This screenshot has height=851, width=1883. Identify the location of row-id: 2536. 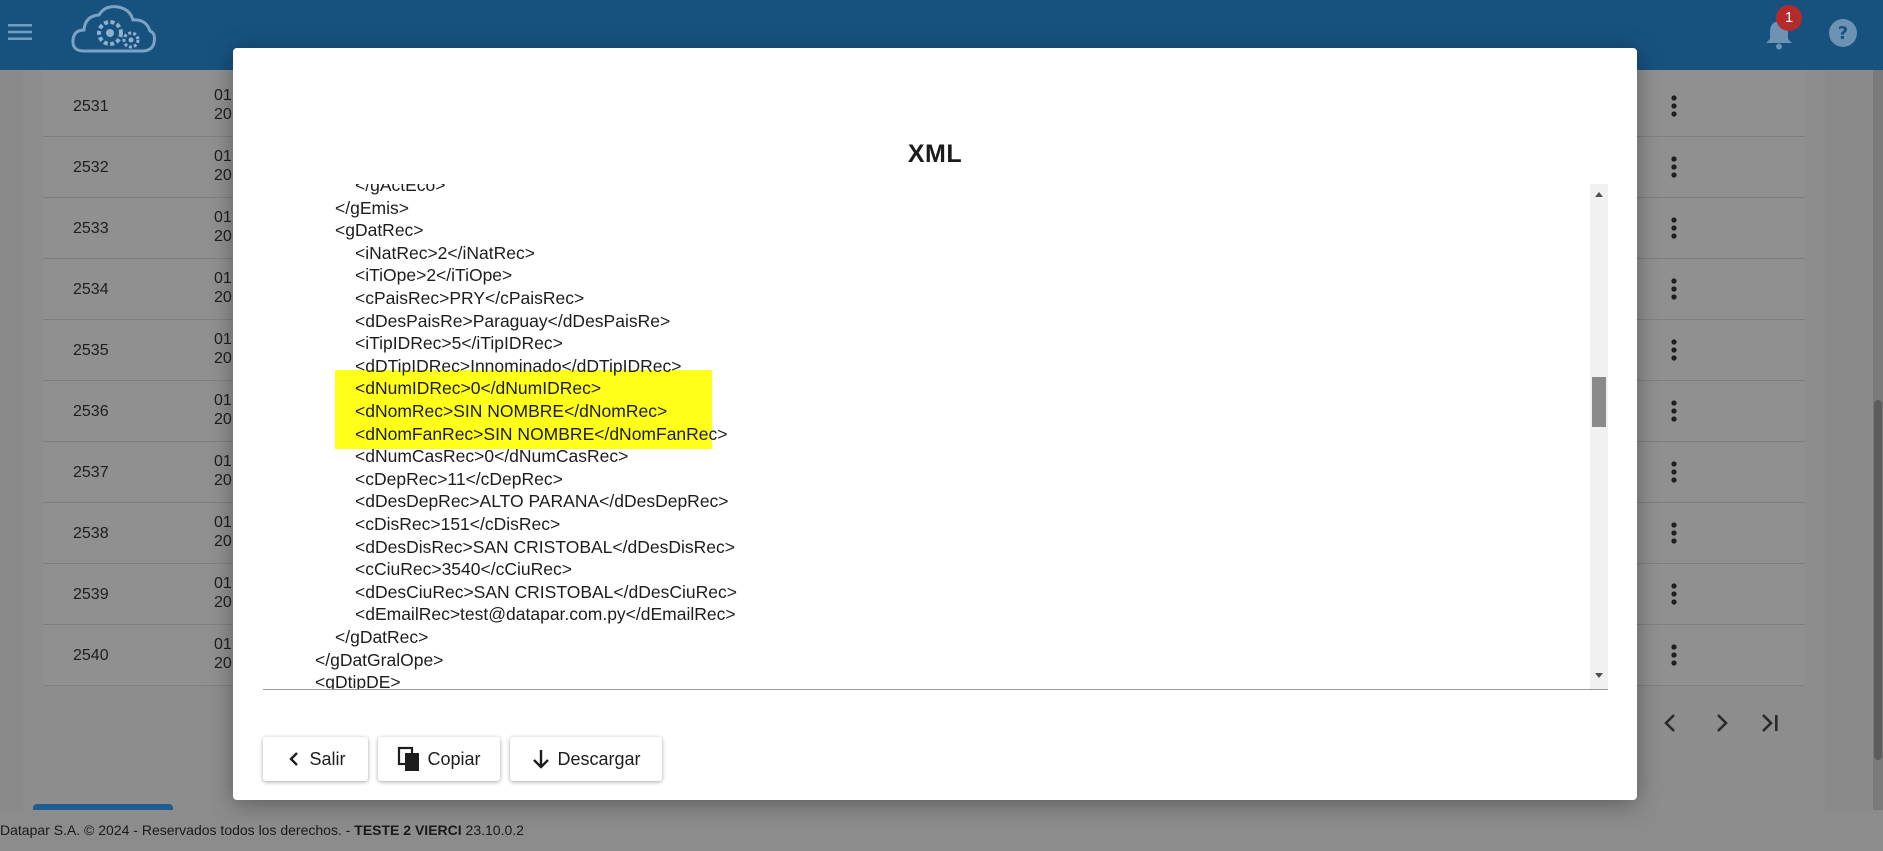
(91, 411).